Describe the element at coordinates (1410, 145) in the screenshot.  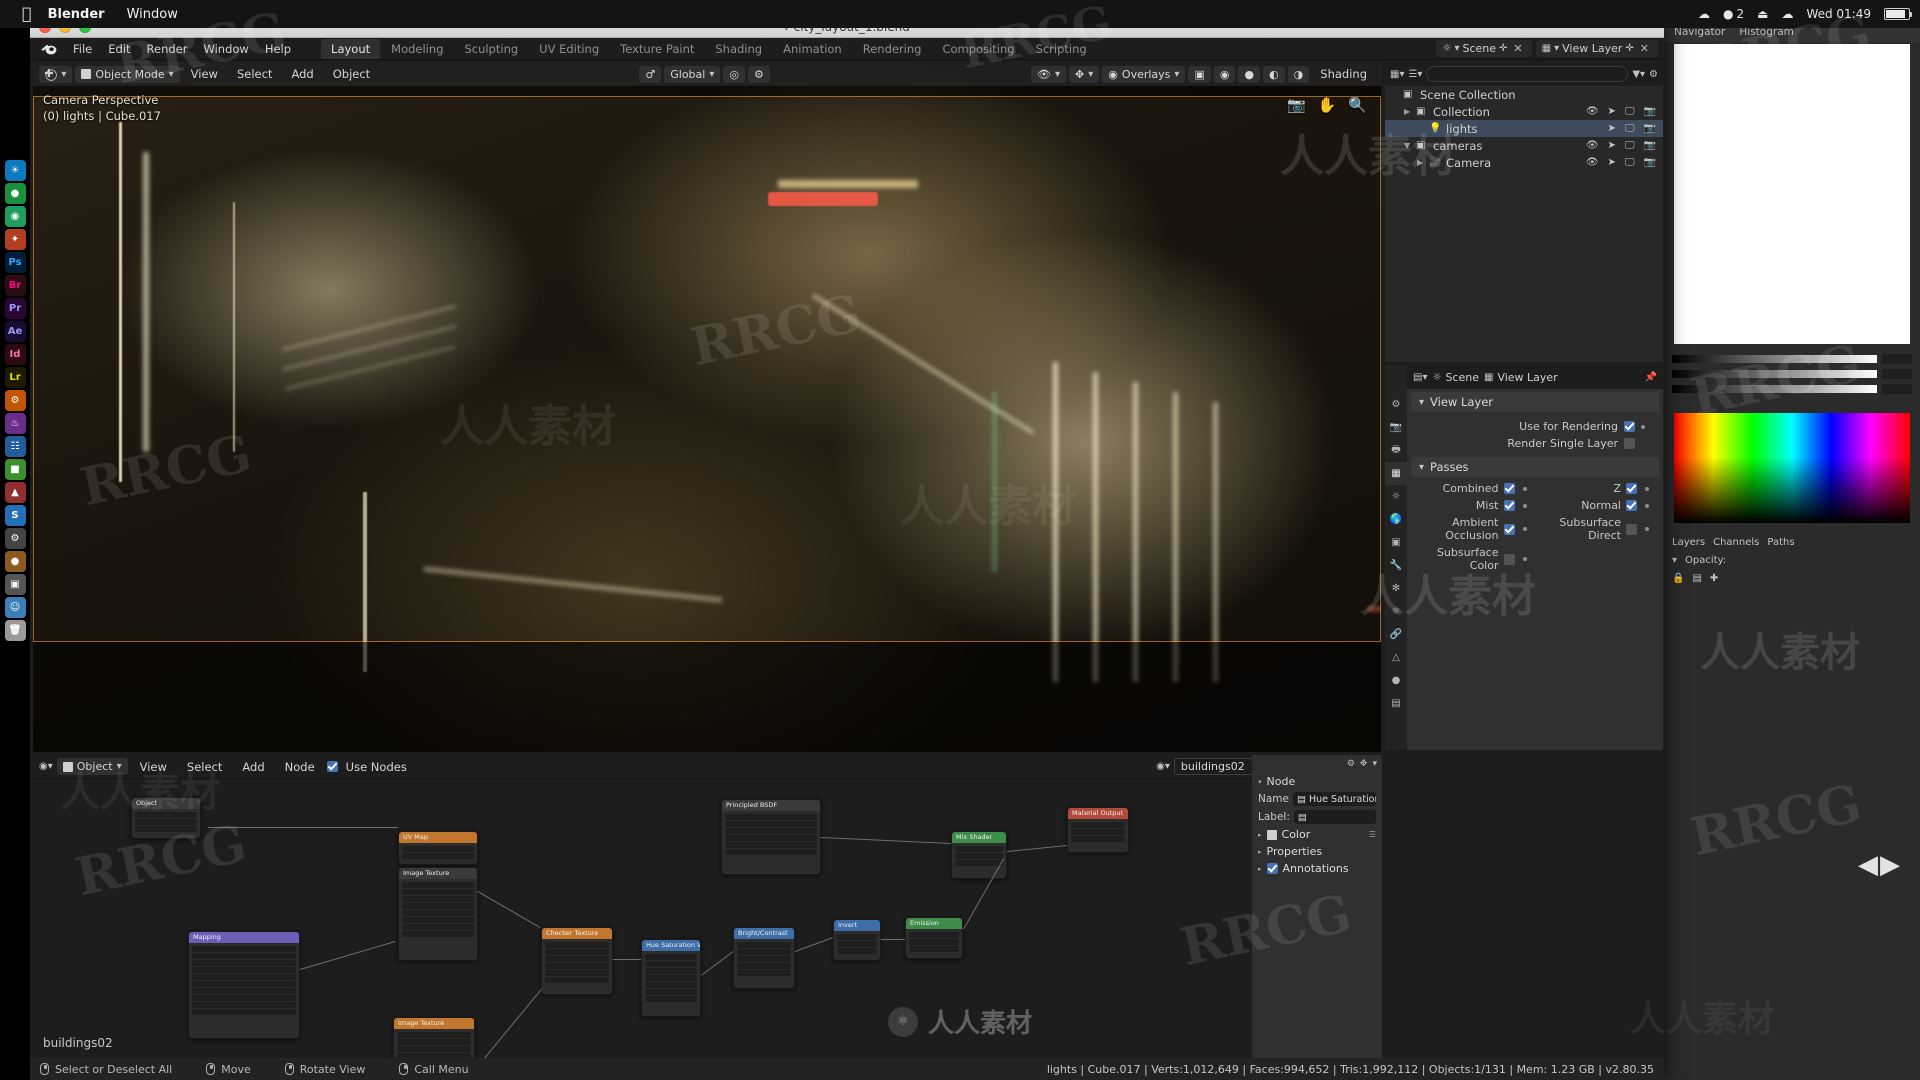
I see `chevron-down-icon: ▼` at that location.